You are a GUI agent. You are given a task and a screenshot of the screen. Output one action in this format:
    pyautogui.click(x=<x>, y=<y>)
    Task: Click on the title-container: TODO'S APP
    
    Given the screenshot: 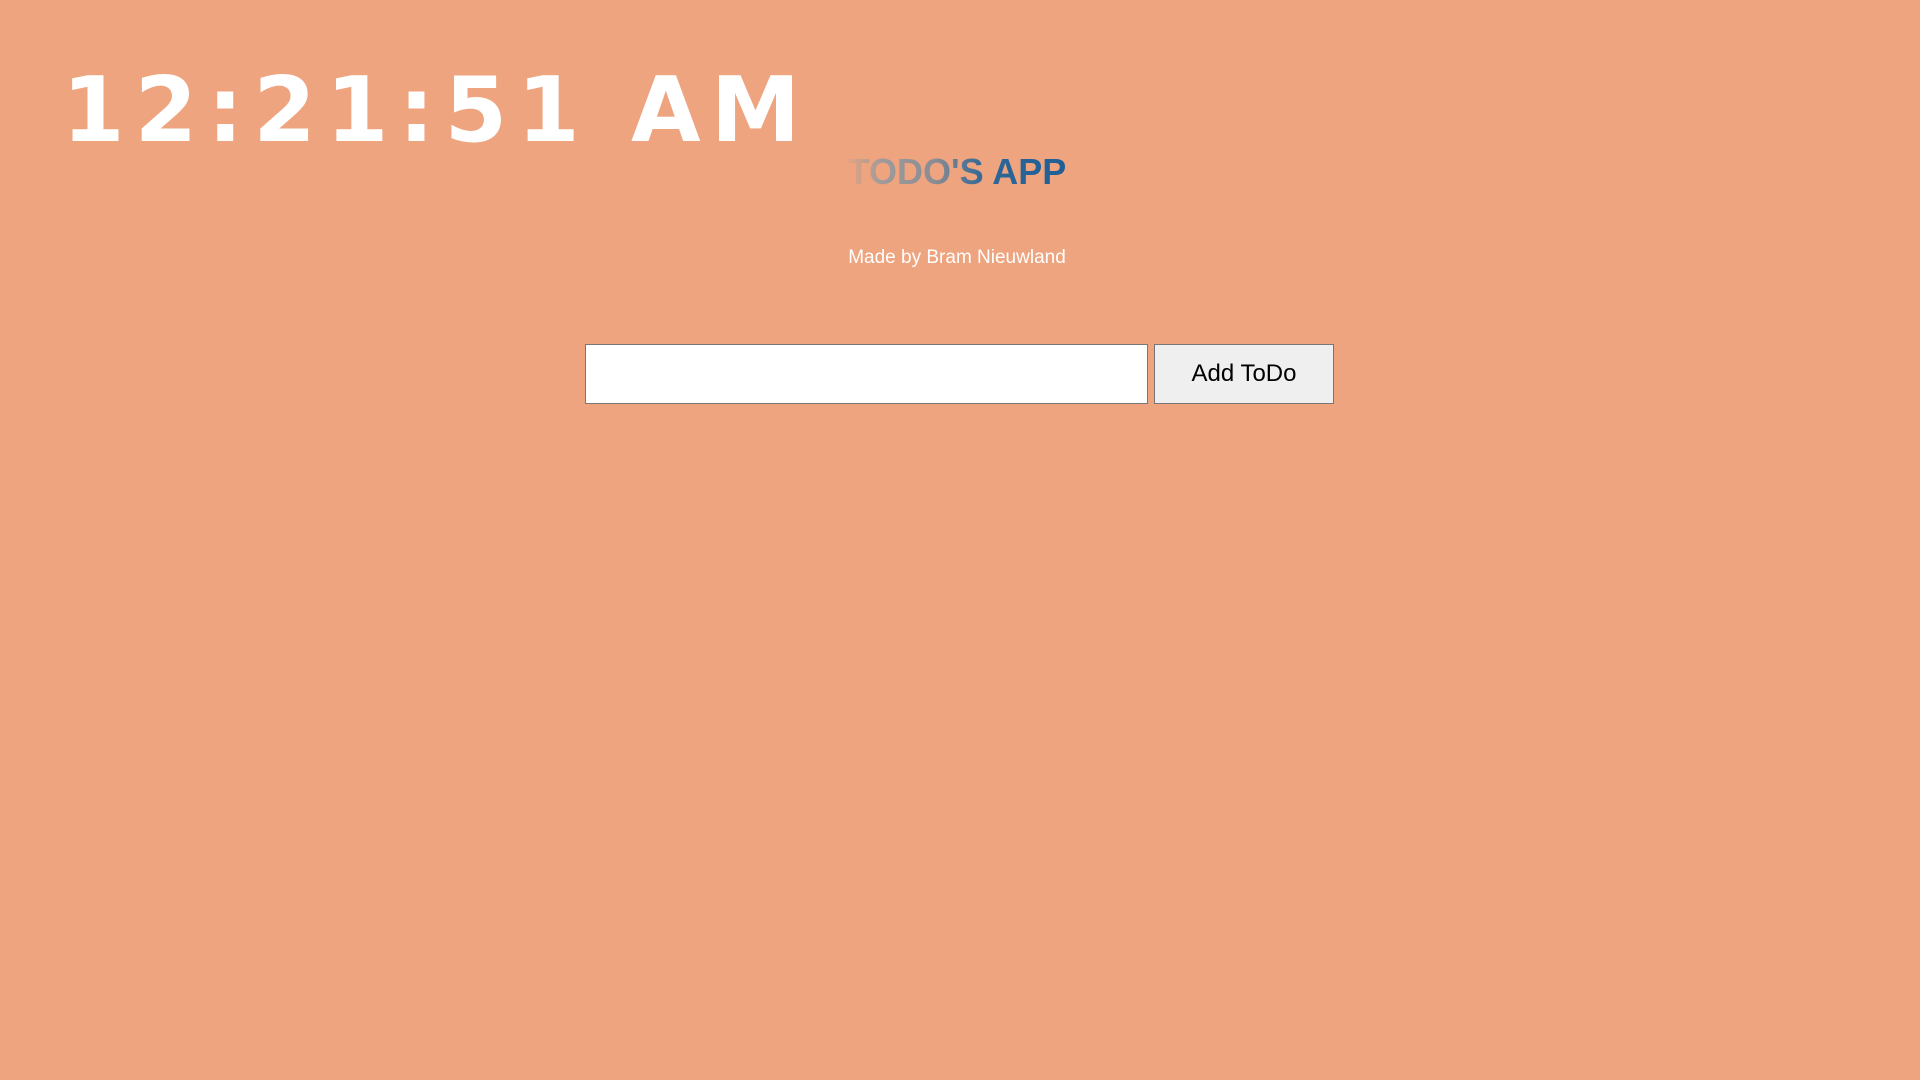 What is the action you would take?
    pyautogui.click(x=957, y=172)
    